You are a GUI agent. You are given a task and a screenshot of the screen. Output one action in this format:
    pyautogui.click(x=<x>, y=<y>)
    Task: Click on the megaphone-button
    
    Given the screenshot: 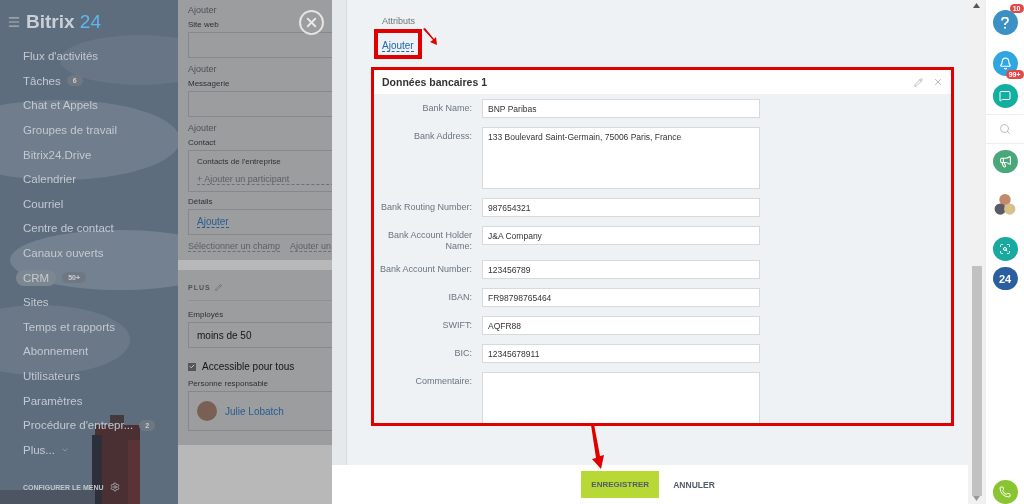 What is the action you would take?
    pyautogui.click(x=1005, y=161)
    